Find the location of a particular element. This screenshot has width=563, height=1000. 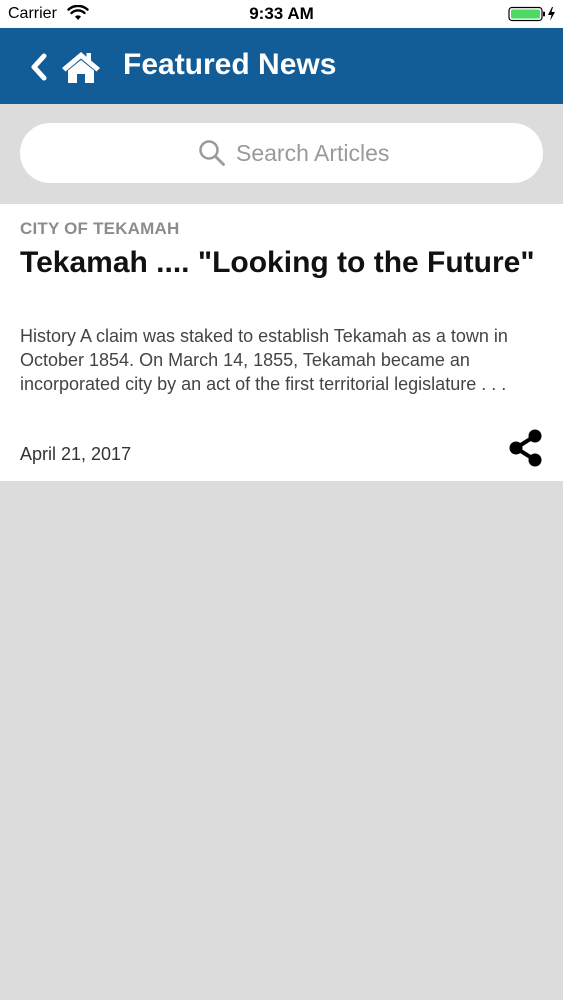

status-bar: Carrier 9:33 AM is located at coordinates (281, 14).